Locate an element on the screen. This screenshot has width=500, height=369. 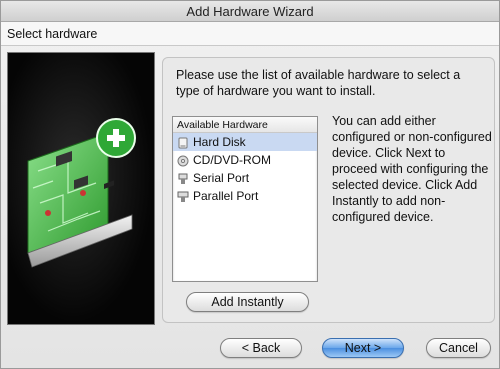
list-item-hard-disk: Hard Disk is located at coordinates (245, 142).